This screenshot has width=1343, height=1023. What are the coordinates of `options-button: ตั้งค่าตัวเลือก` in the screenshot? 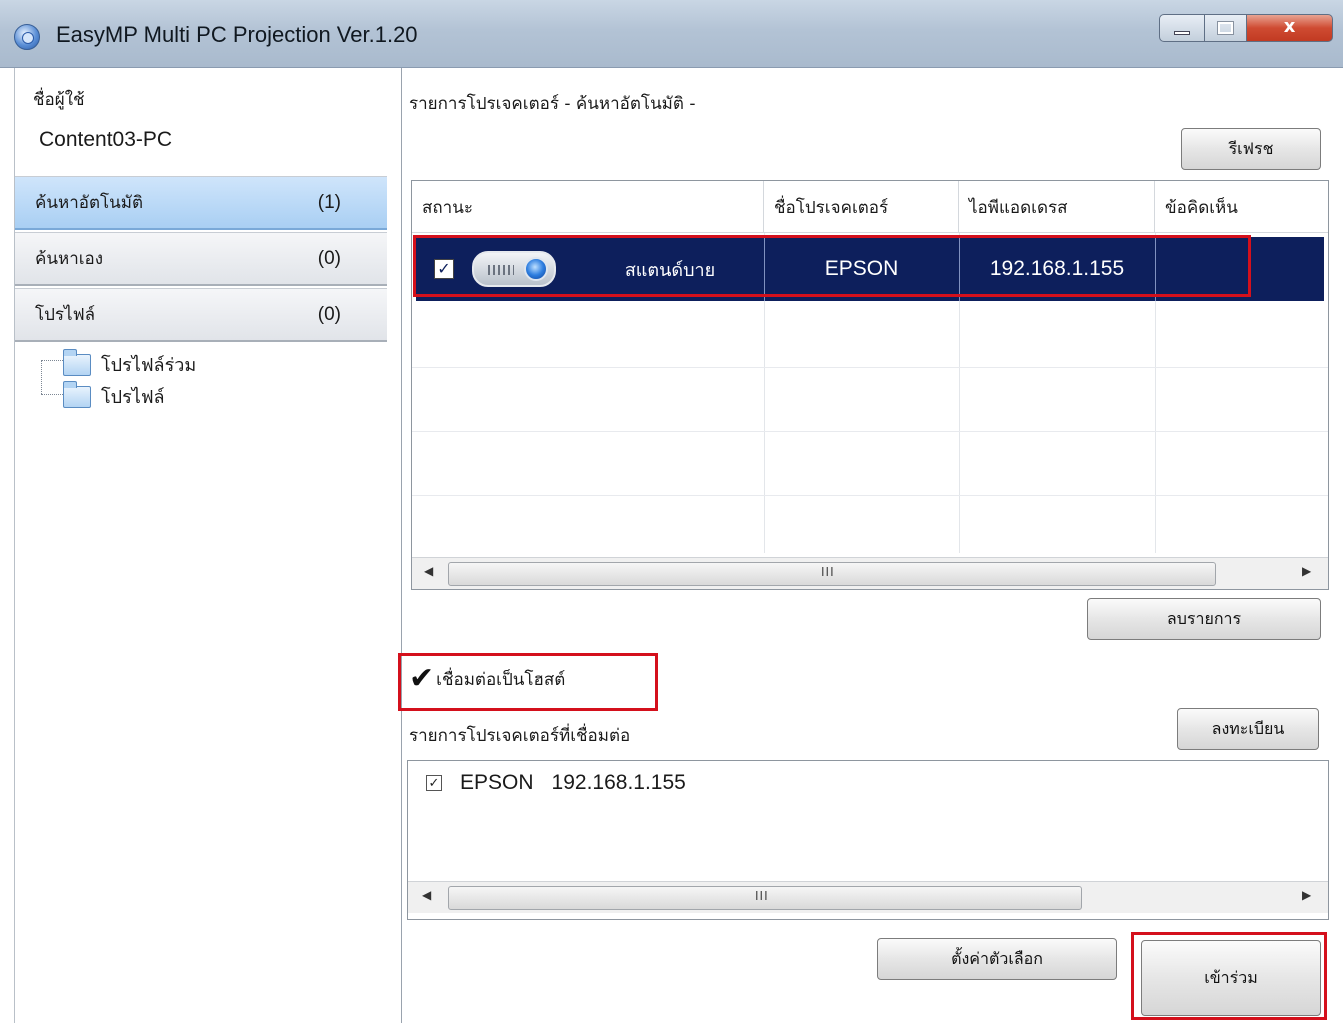 It's located at (997, 959).